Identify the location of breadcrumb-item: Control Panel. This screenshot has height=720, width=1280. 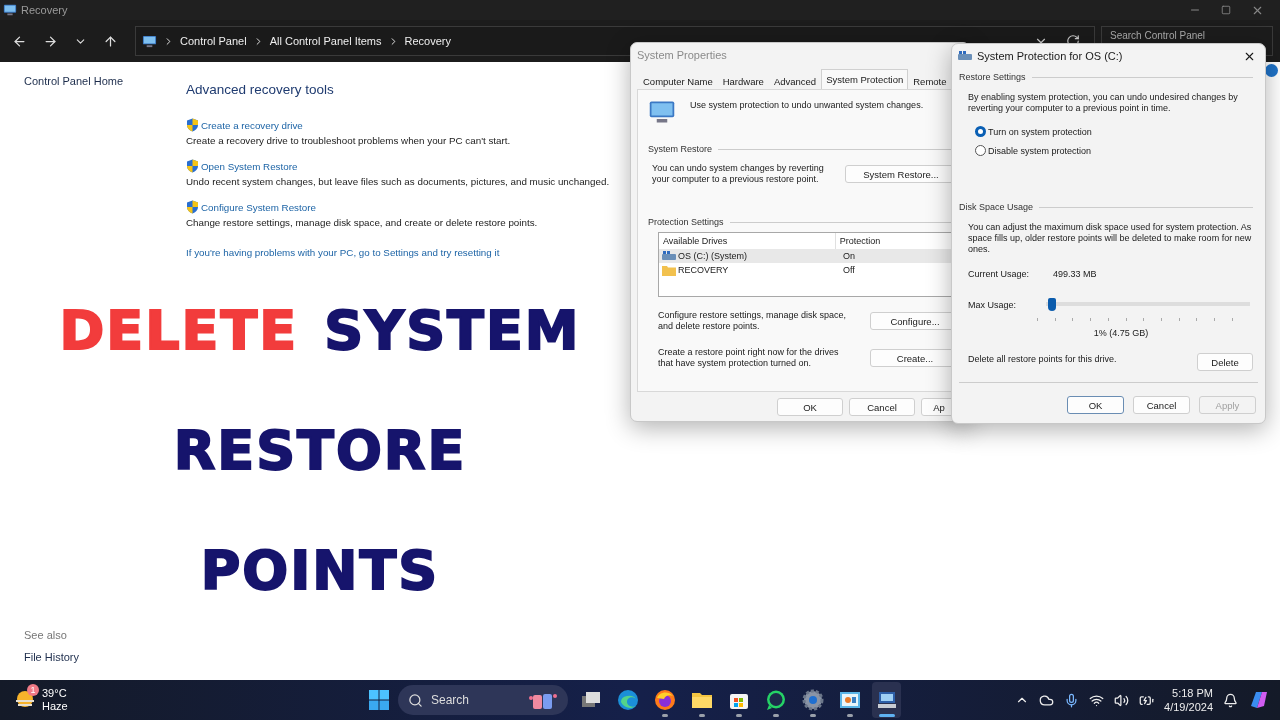
(213, 41).